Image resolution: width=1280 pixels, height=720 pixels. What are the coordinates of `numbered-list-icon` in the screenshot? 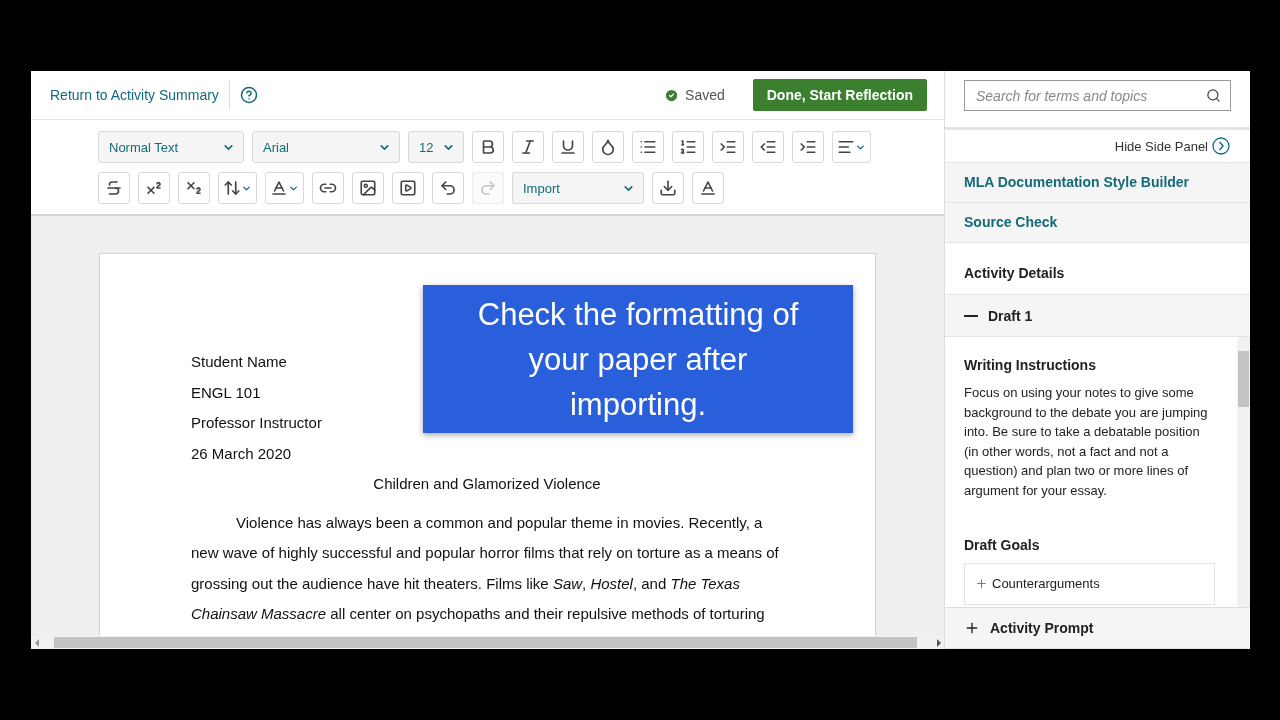 It's located at (688, 147).